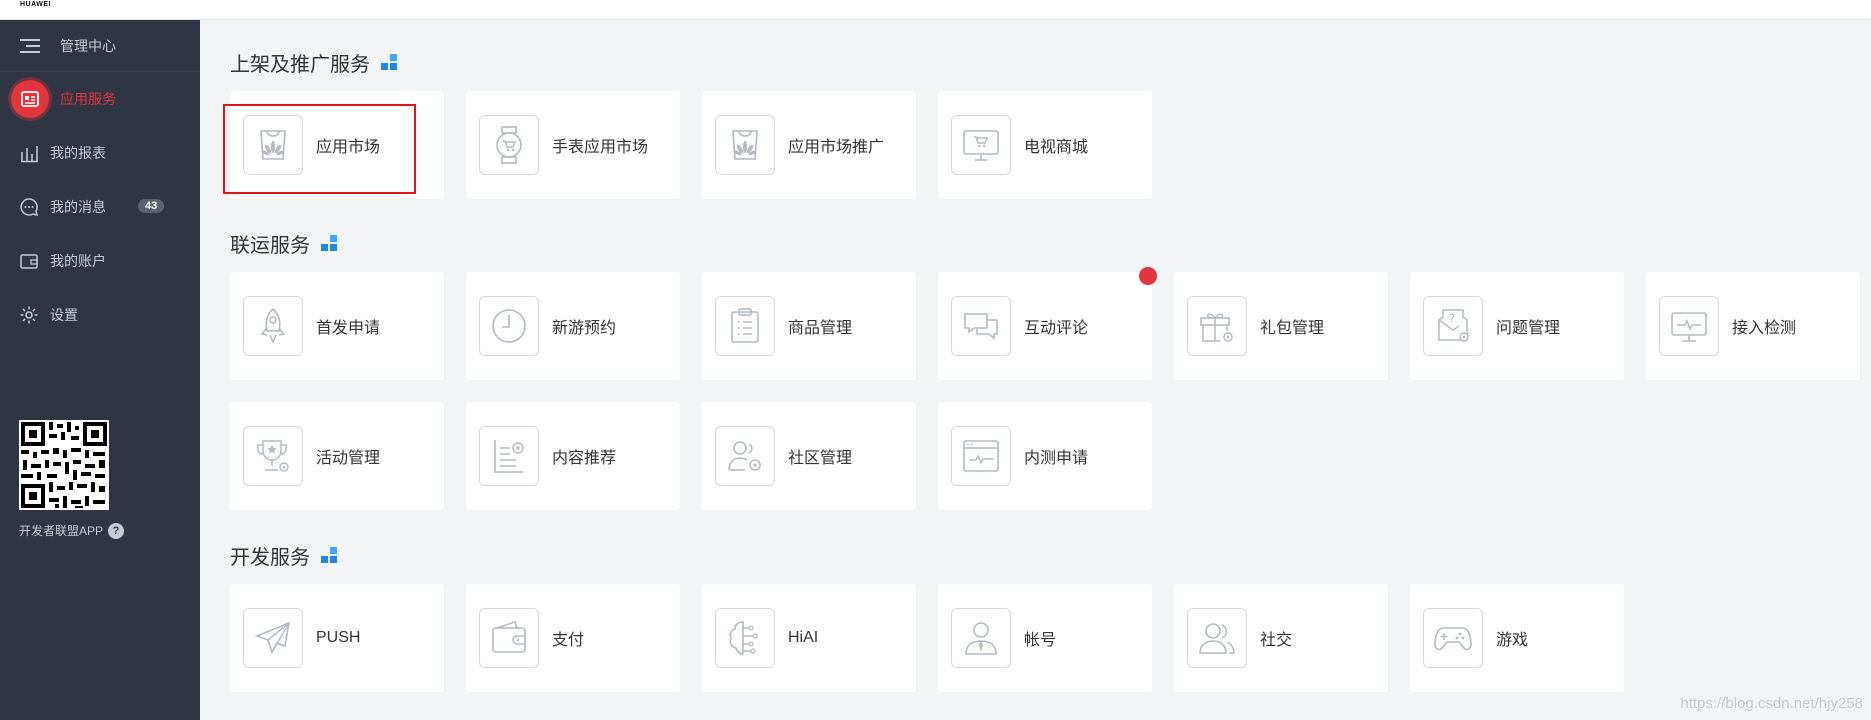 The height and width of the screenshot is (720, 1871). Describe the element at coordinates (584, 328) in the screenshot. I see `card-label: 新游预约` at that location.